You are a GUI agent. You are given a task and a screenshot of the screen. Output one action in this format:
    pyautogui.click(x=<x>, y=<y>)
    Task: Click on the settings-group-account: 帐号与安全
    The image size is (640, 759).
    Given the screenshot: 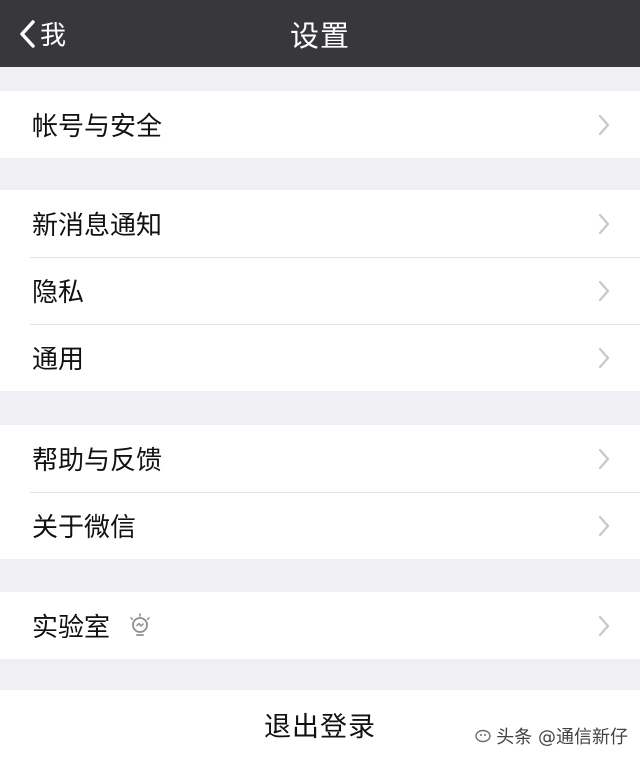 What is the action you would take?
    pyautogui.click(x=320, y=124)
    